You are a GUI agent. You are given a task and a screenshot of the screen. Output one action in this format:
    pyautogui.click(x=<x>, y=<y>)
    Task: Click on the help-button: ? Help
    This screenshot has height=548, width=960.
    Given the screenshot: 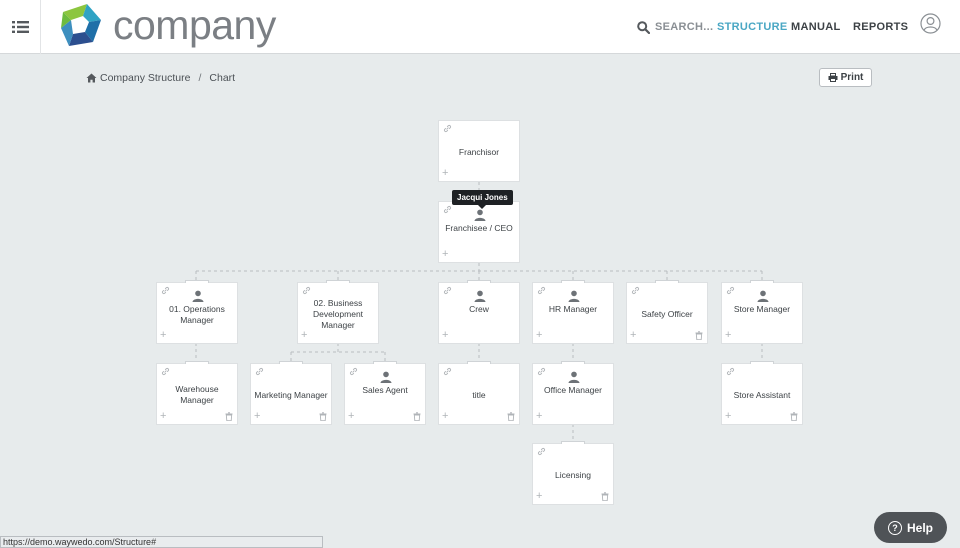 What is the action you would take?
    pyautogui.click(x=910, y=527)
    